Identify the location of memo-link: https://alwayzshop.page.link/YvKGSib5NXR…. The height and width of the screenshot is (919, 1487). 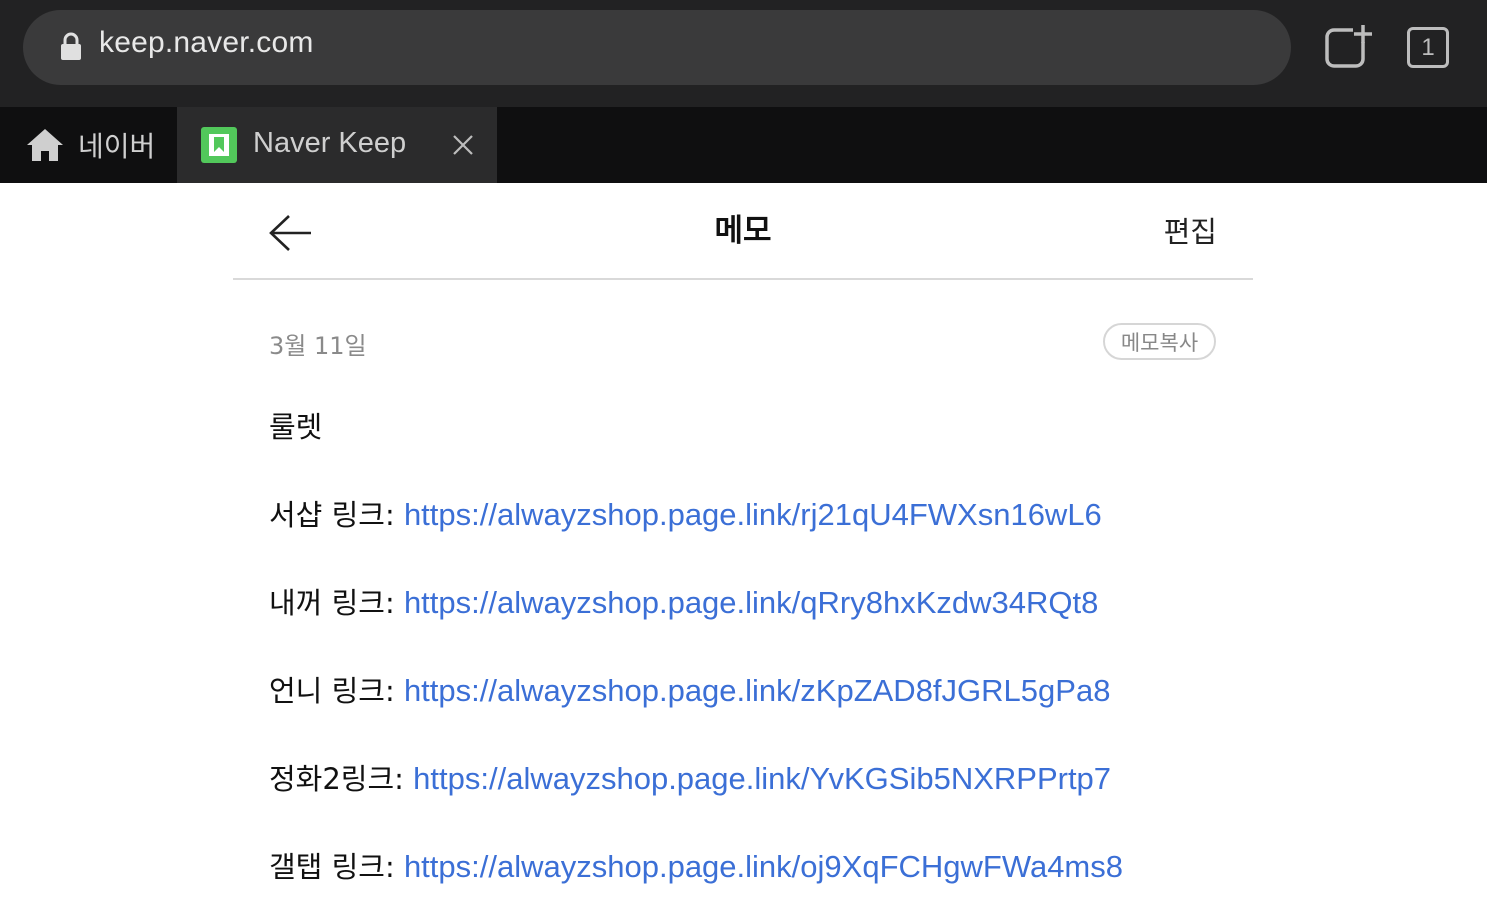
(762, 778).